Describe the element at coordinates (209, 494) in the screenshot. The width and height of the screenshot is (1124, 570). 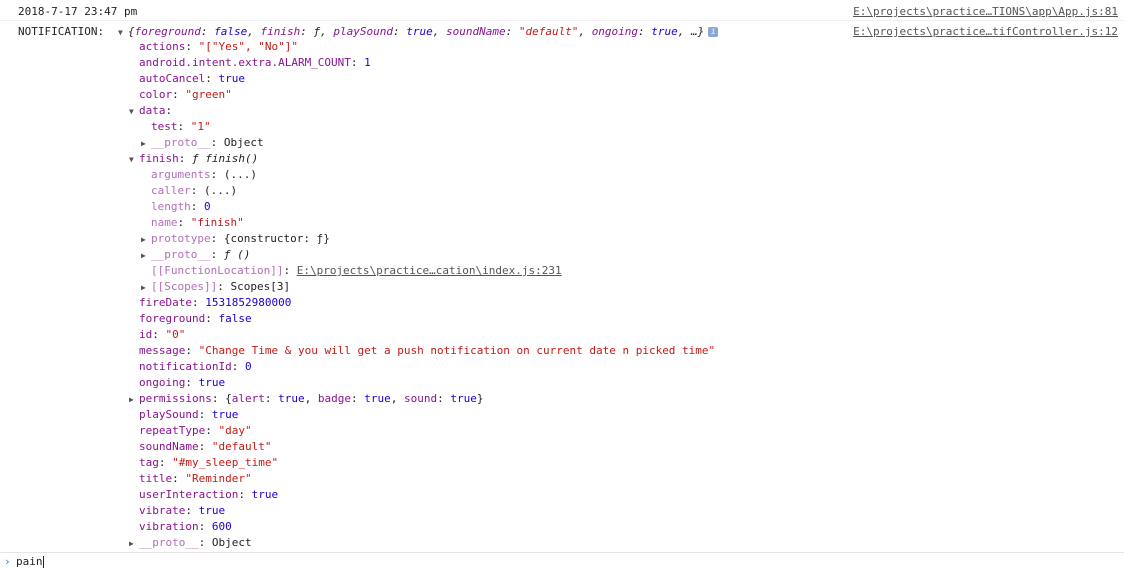
I see `prop-userinteraction: userInteraction: true` at that location.